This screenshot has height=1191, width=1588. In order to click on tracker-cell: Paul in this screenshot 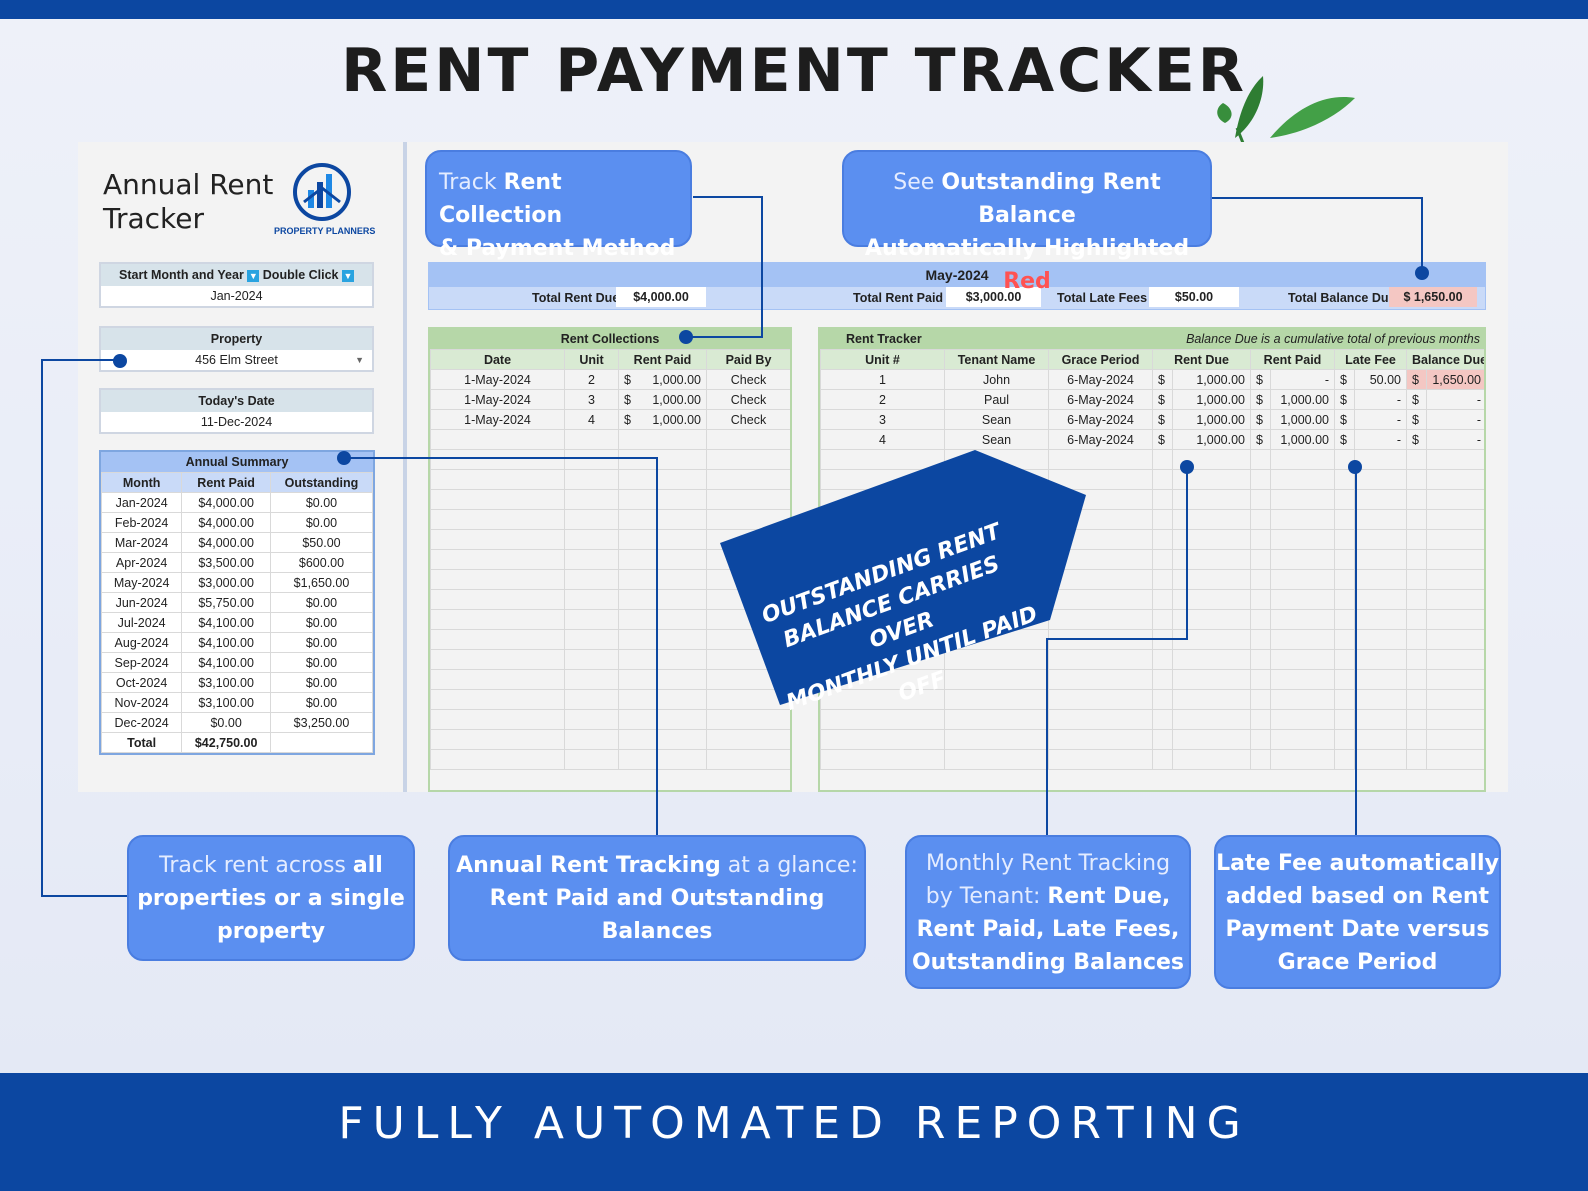, I will do `click(996, 399)`.